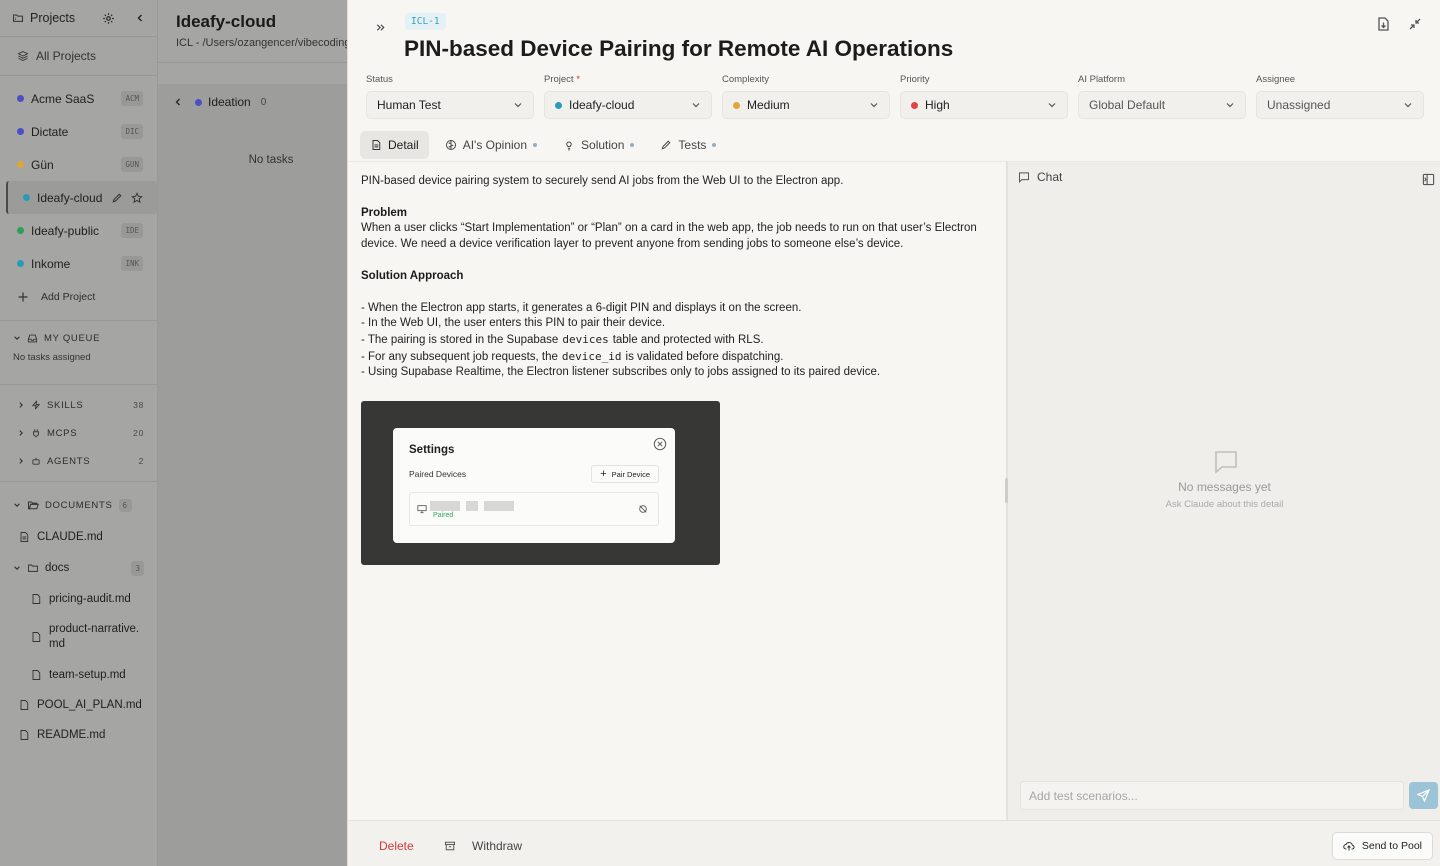 This screenshot has width=1440, height=866. I want to click on project-name: Inkome, so click(51, 263).